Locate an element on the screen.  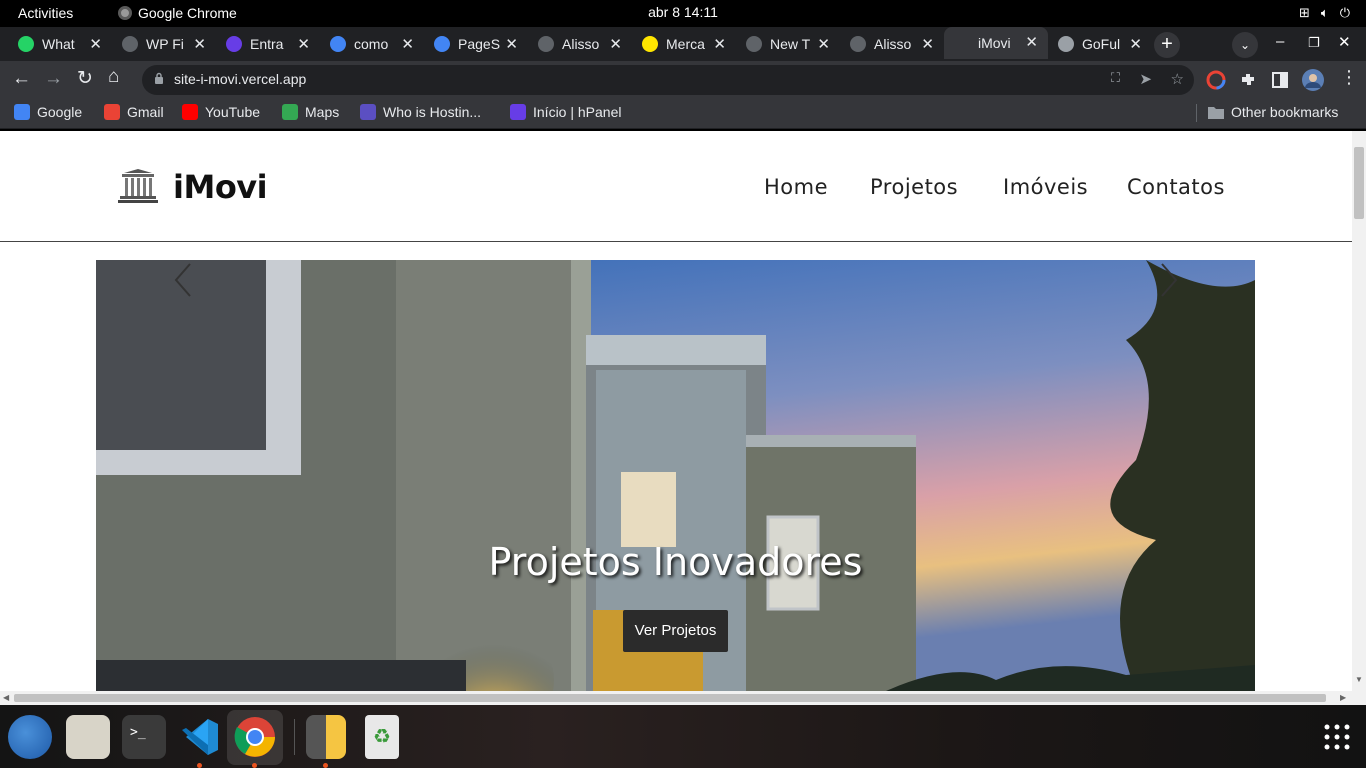
volume-icon: 🔈︎ is located at coordinates (1324, 12).